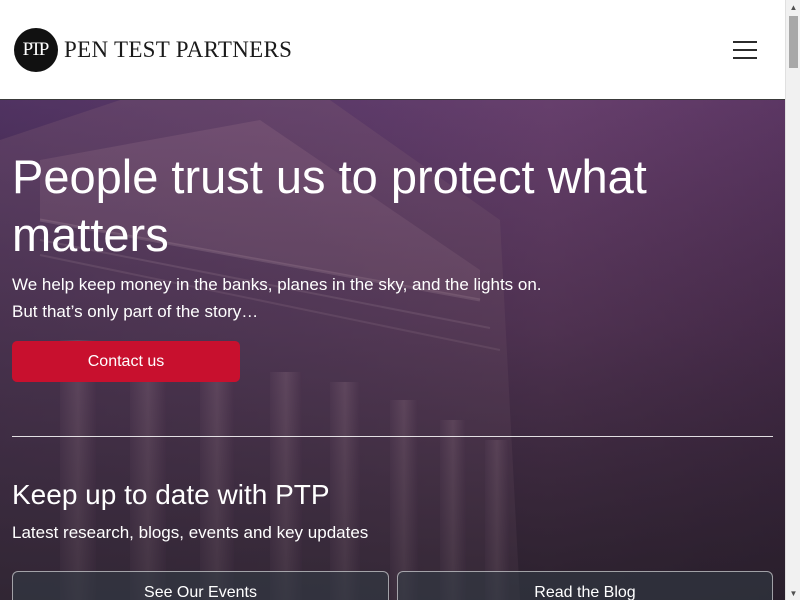 Image resolution: width=800 pixels, height=600 pixels. I want to click on hero-title: People trust us to protect what matters, so click(329, 205).